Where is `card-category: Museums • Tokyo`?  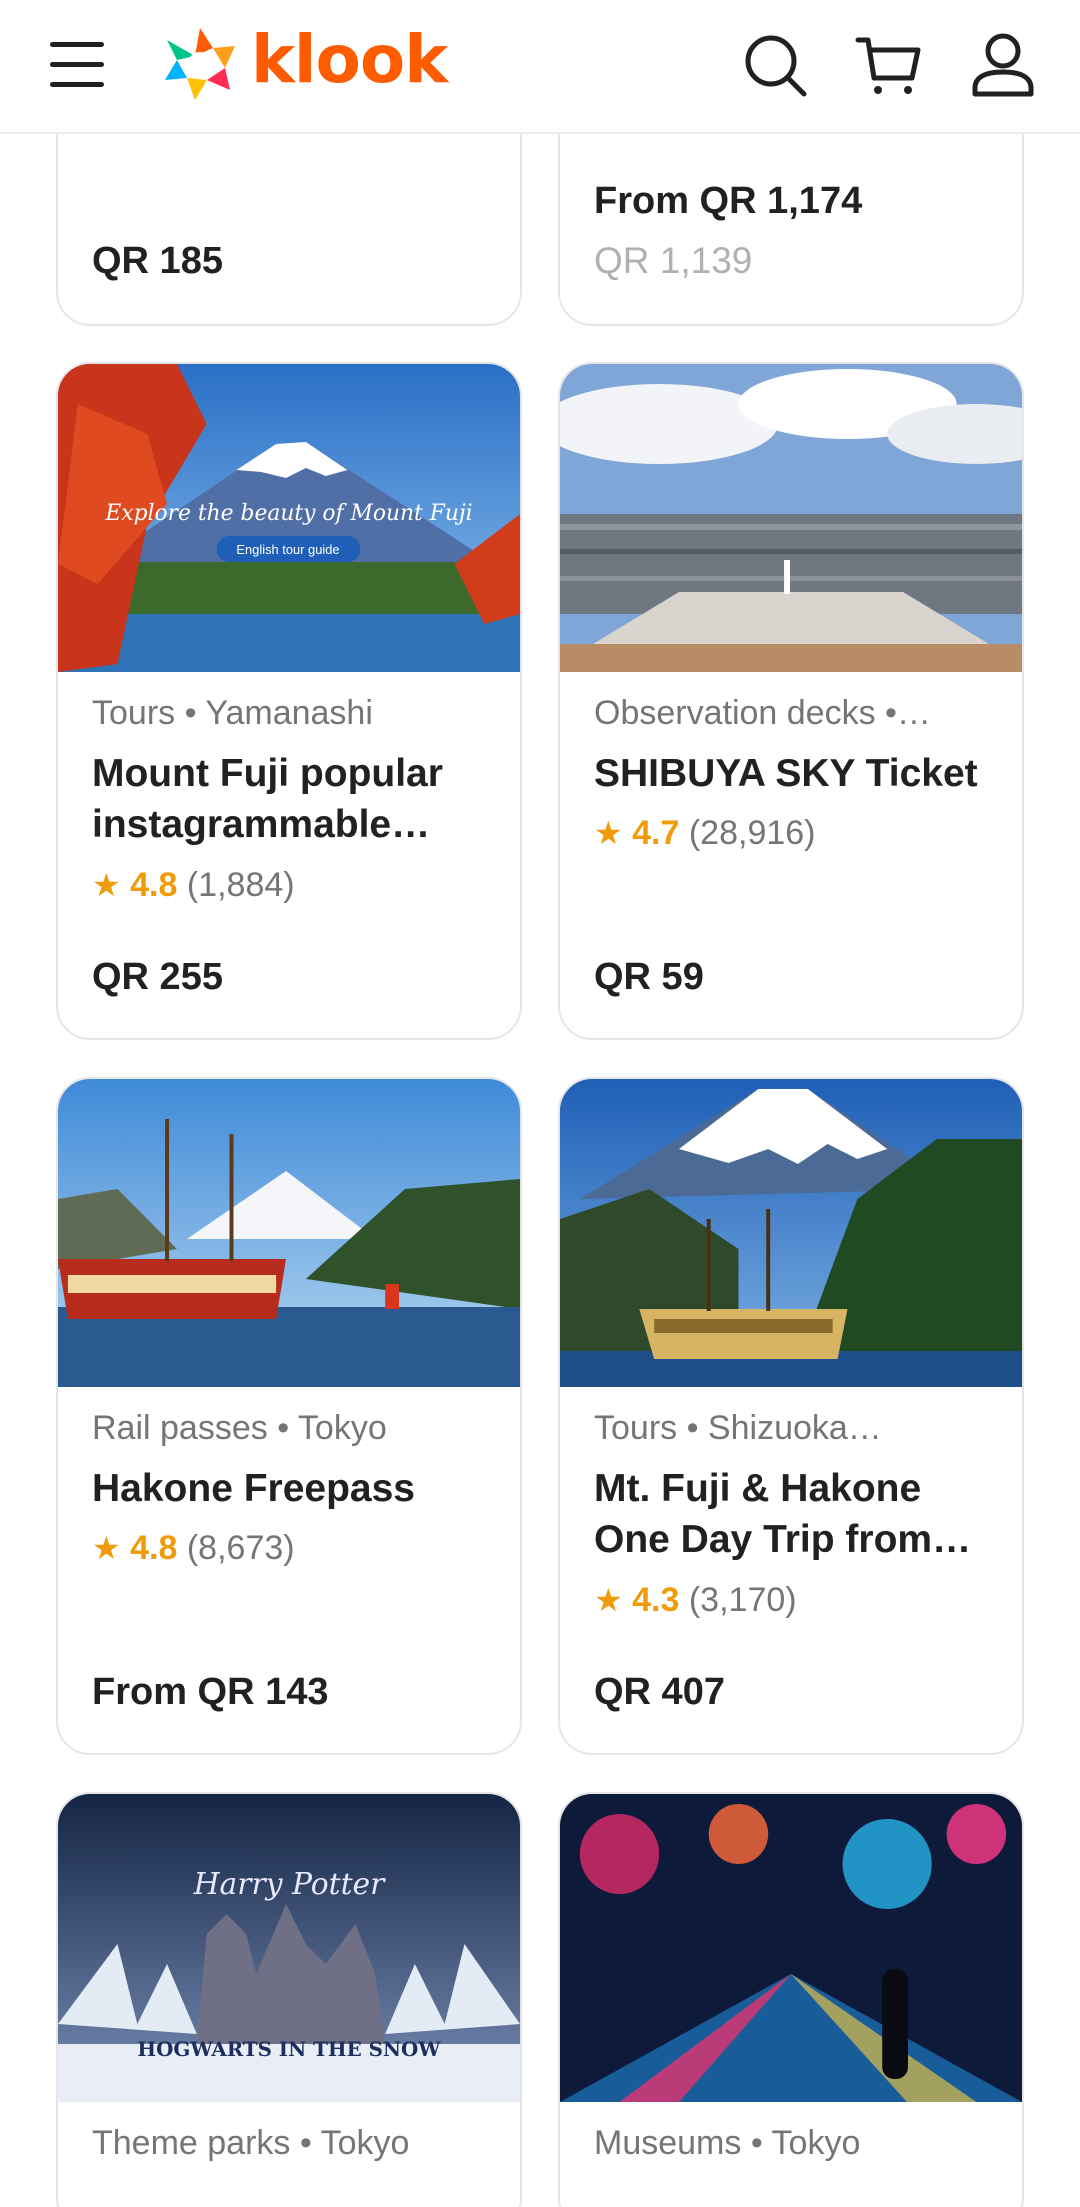 card-category: Museums • Tokyo is located at coordinates (727, 2143).